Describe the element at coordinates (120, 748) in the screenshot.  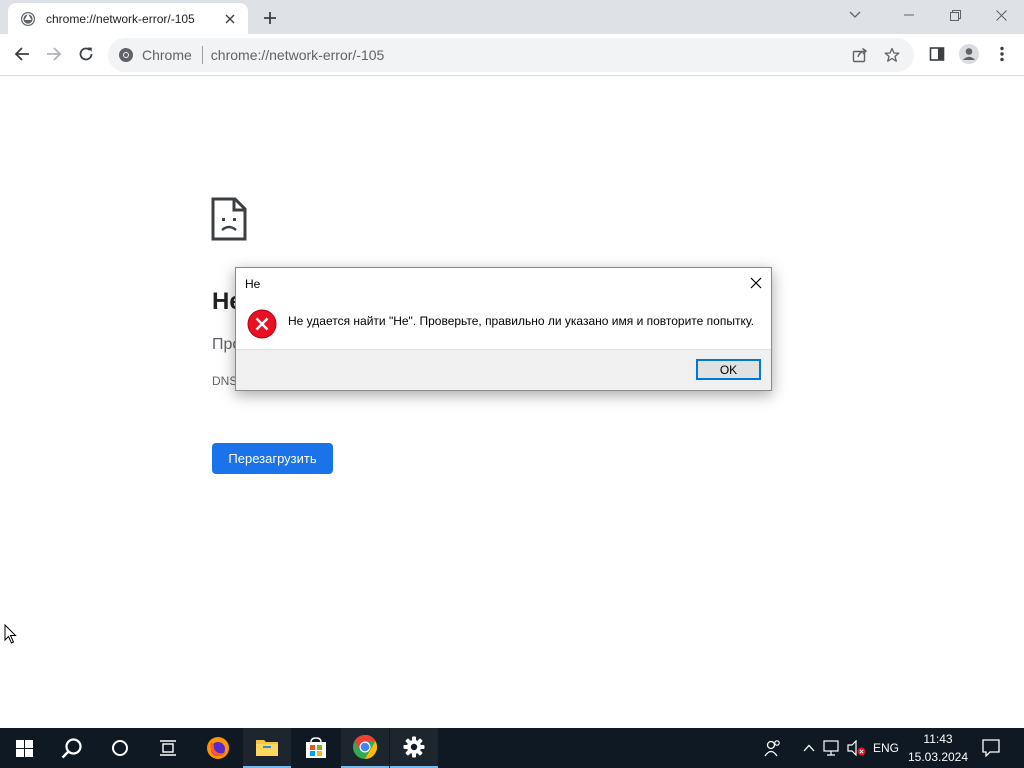
I see `cortana-icon` at that location.